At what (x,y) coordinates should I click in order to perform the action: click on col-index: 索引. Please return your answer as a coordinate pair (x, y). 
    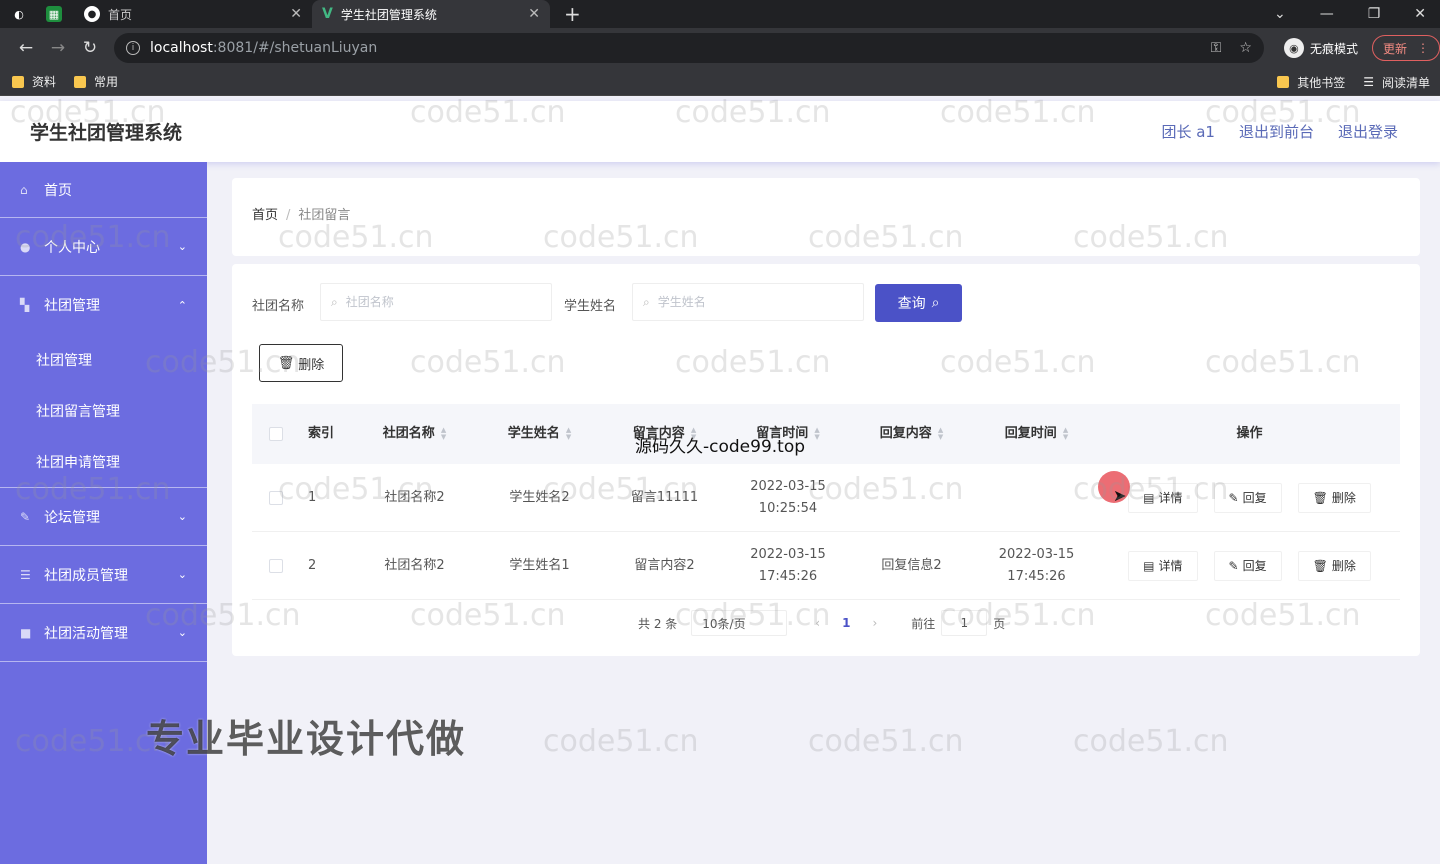
    Looking at the image, I should click on (321, 433).